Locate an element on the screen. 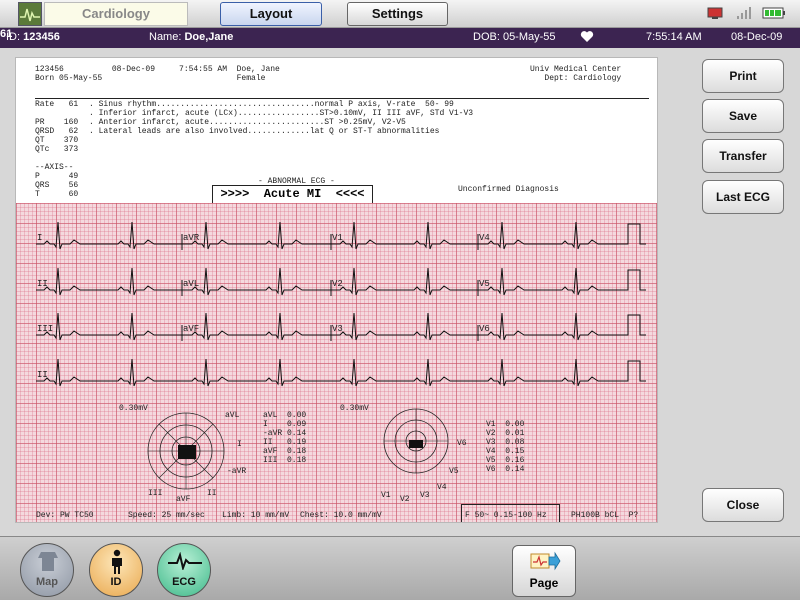 Image resolution: width=800 pixels, height=600 pixels. current-date: 08-Dec-09 is located at coordinates (757, 37).